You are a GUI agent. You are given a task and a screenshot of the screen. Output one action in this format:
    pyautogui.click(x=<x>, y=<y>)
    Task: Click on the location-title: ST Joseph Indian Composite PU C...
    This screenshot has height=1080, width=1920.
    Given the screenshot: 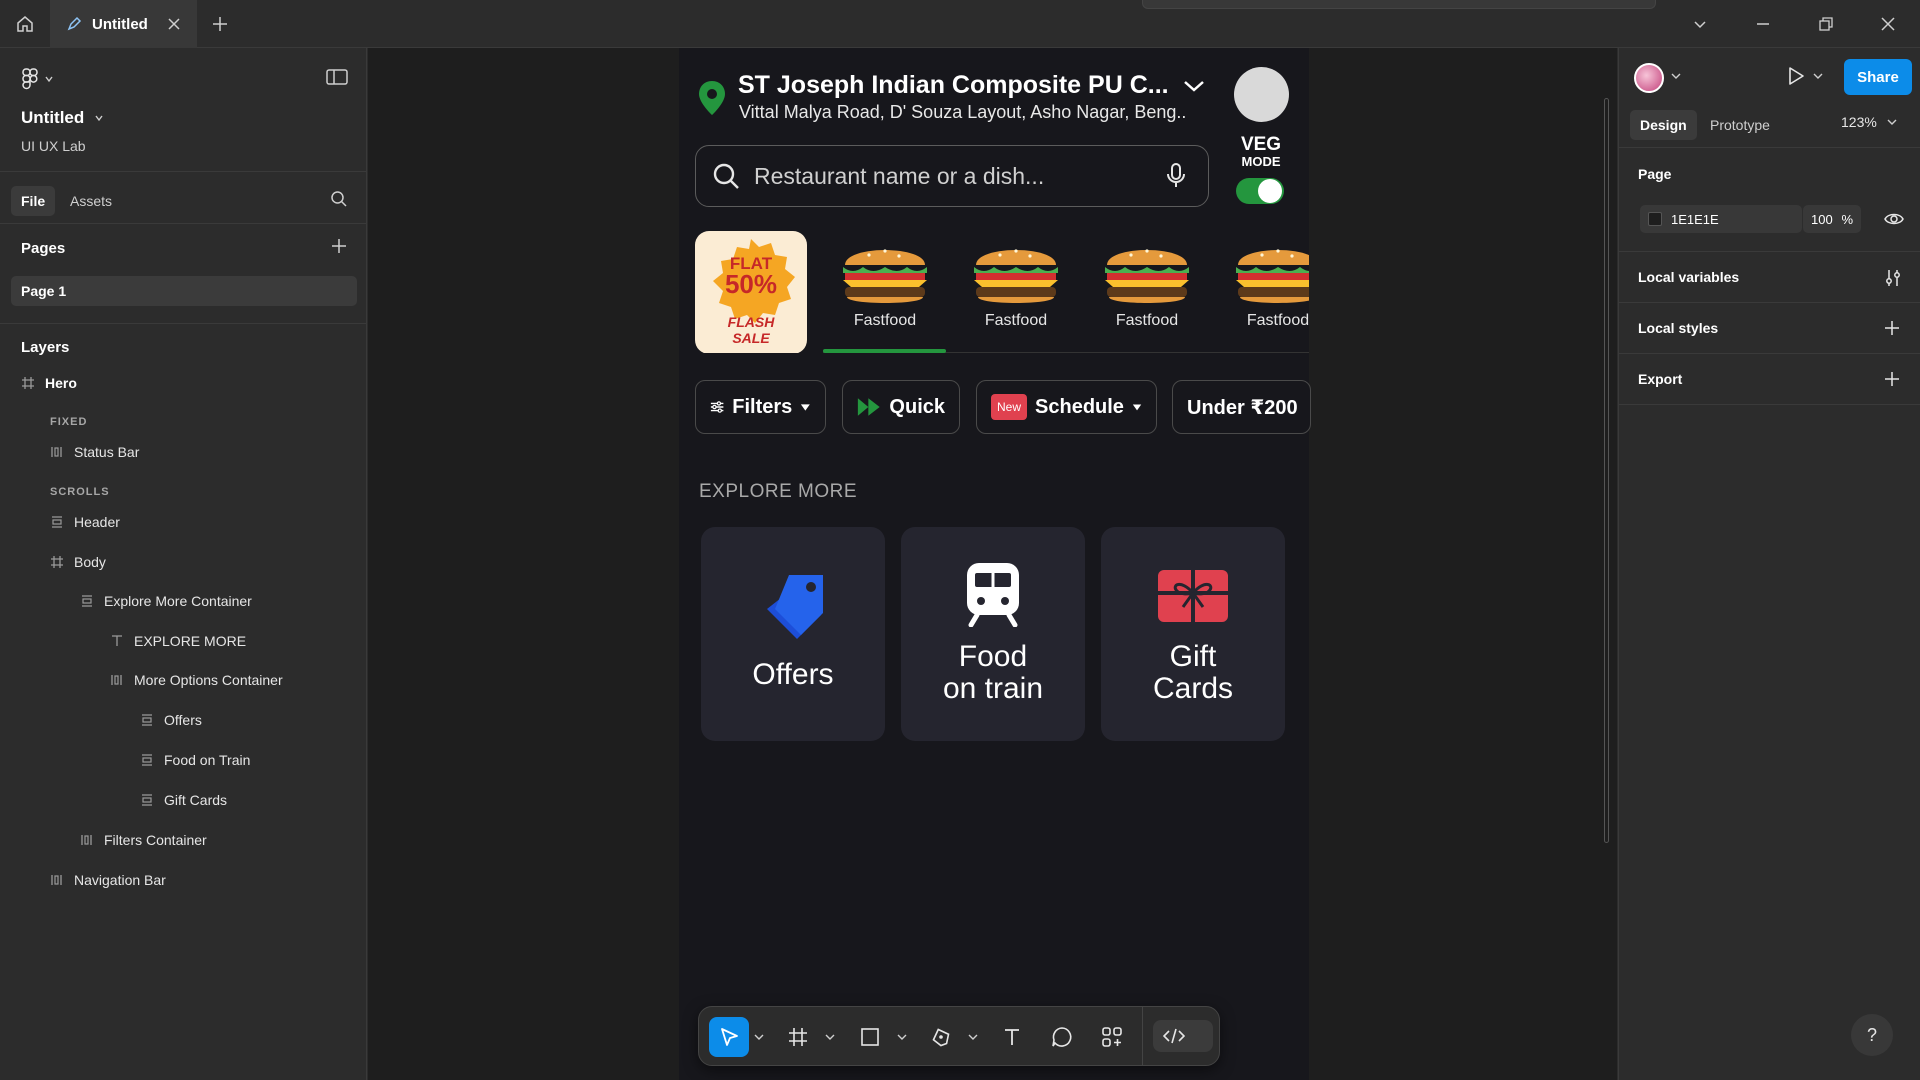 What is the action you would take?
    pyautogui.click(x=971, y=85)
    